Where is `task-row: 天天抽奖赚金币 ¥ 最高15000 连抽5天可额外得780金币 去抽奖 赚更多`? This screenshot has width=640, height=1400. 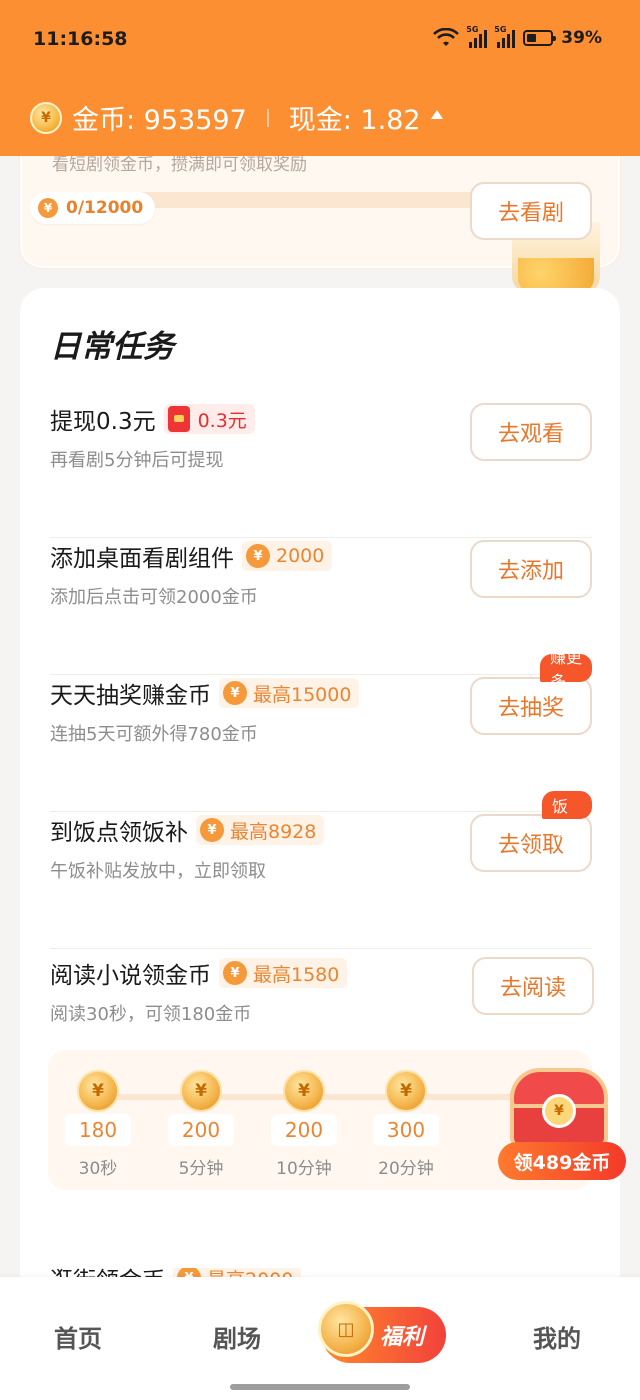
task-row: 天天抽奖赚金币 ¥ 最高15000 连抽5天可额外得780金币 去抽奖 赚更多 is located at coordinates (321, 730).